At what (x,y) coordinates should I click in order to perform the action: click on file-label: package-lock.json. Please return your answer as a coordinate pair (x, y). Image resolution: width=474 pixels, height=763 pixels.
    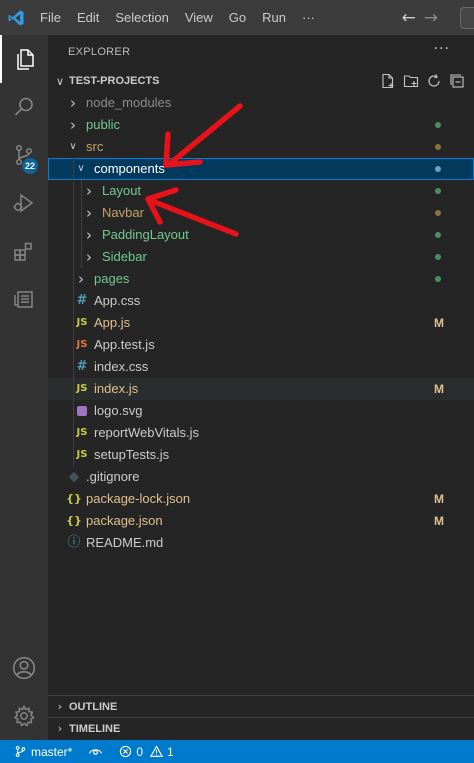
    Looking at the image, I should click on (138, 498).